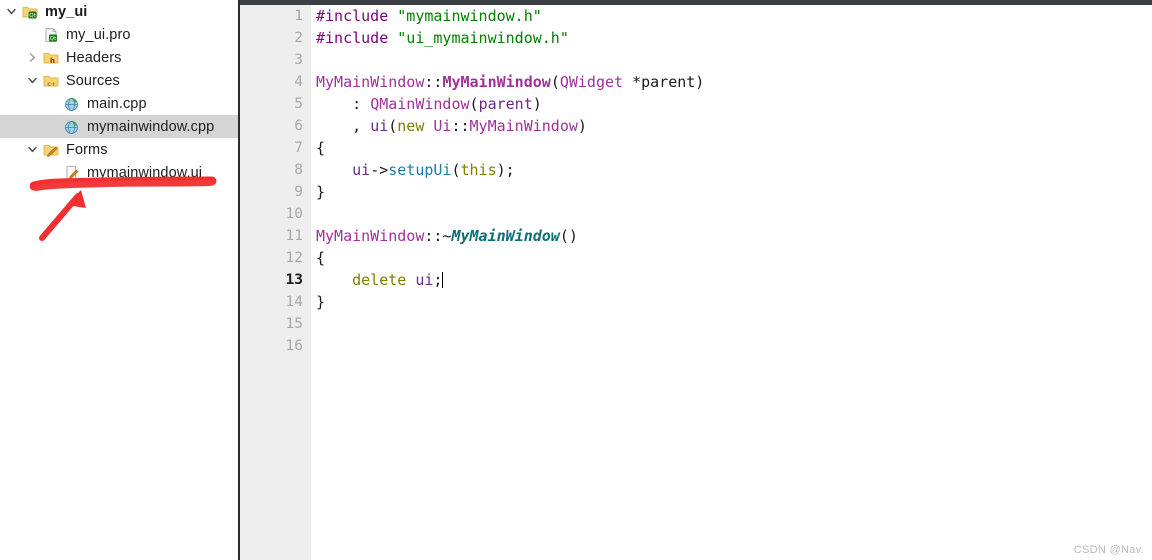 Image resolution: width=1152 pixels, height=560 pixels. Describe the element at coordinates (478, 170) in the screenshot. I see `code-token: this` at that location.